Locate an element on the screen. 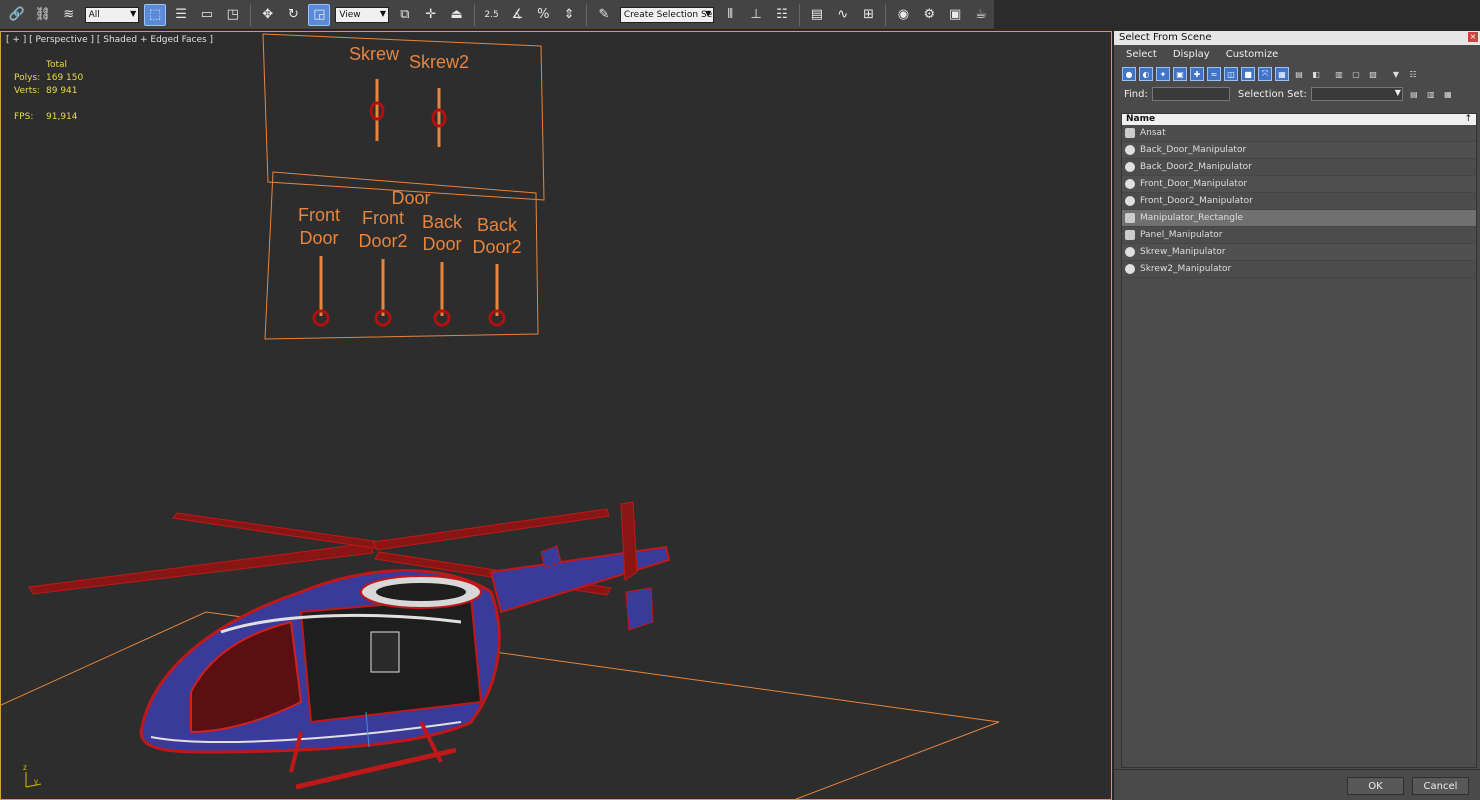  menu-display: Display is located at coordinates (1191, 54).